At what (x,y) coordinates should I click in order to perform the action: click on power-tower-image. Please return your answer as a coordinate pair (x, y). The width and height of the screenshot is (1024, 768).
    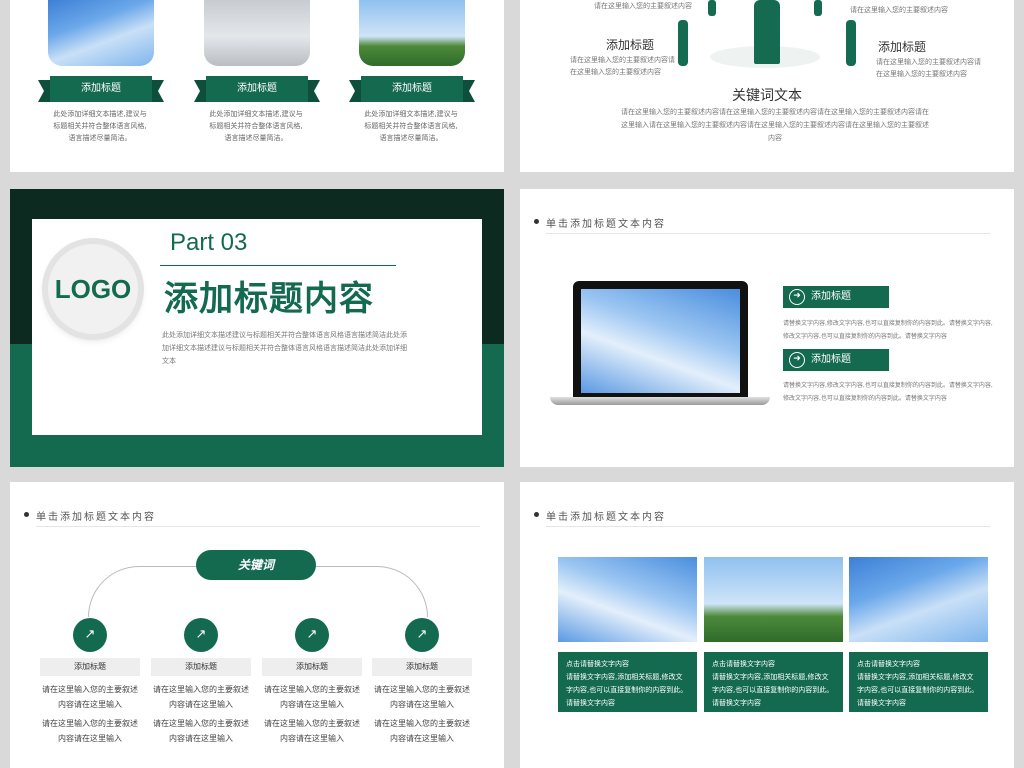
    Looking at the image, I should click on (257, 33).